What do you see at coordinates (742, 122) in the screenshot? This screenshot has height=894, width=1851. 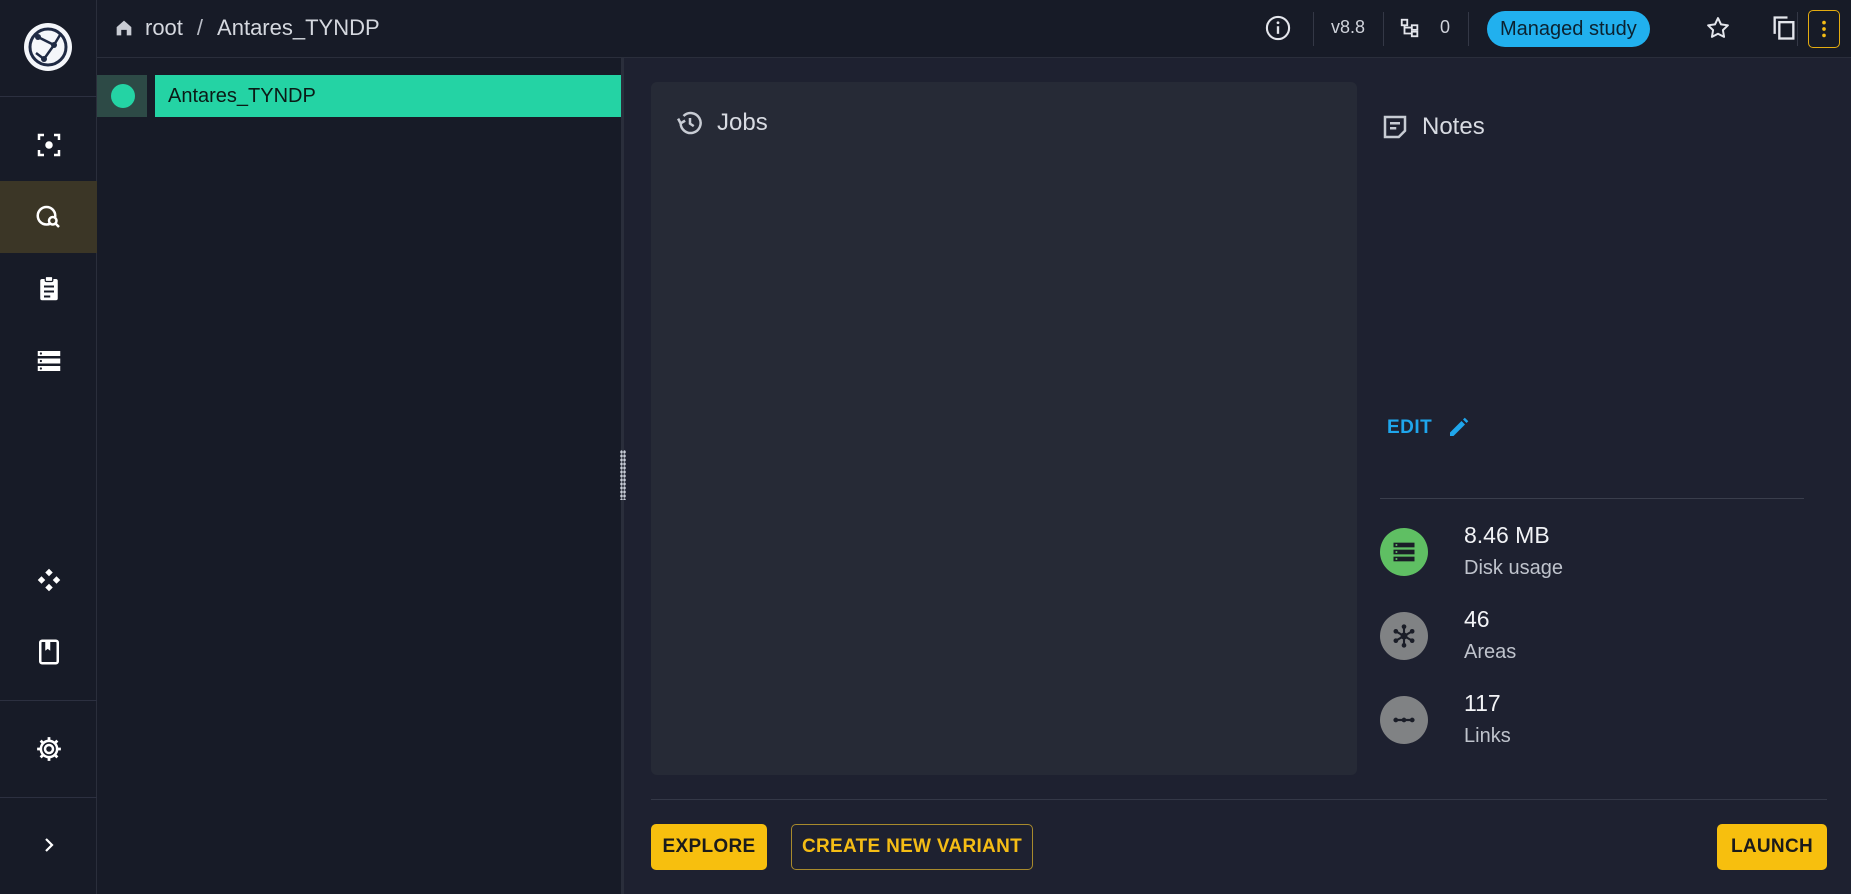 I see `jobs-title: Jobs` at bounding box center [742, 122].